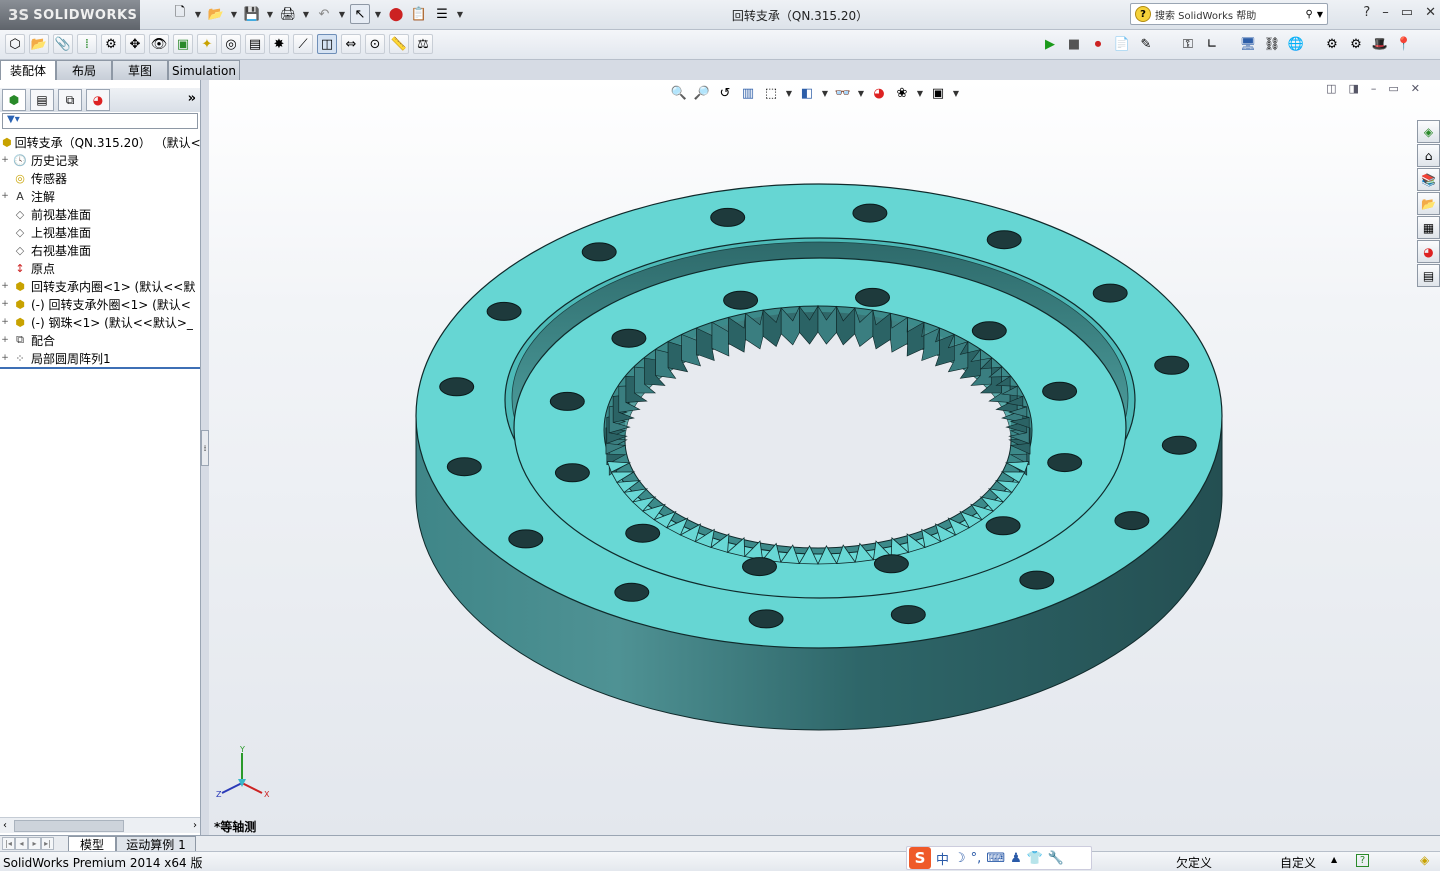 Image resolution: width=1440 pixels, height=871 pixels. What do you see at coordinates (1229, 14) in the screenshot?
I see `help-search-box: ? 搜索 SolidWorks 帮助 ⚲ ▼` at bounding box center [1229, 14].